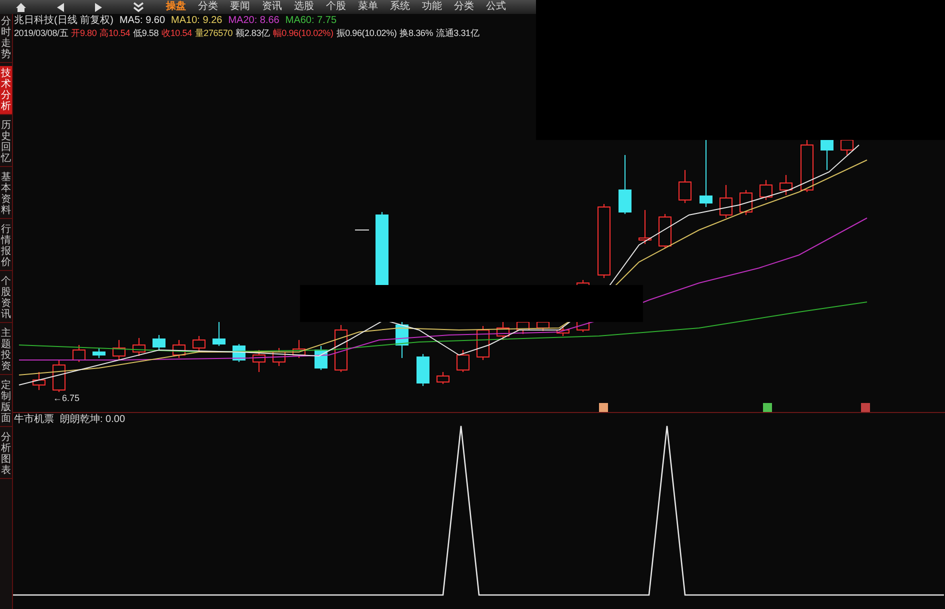 This screenshot has height=609, width=945. I want to click on sidebar-tab: 历史回忆, so click(6, 142).